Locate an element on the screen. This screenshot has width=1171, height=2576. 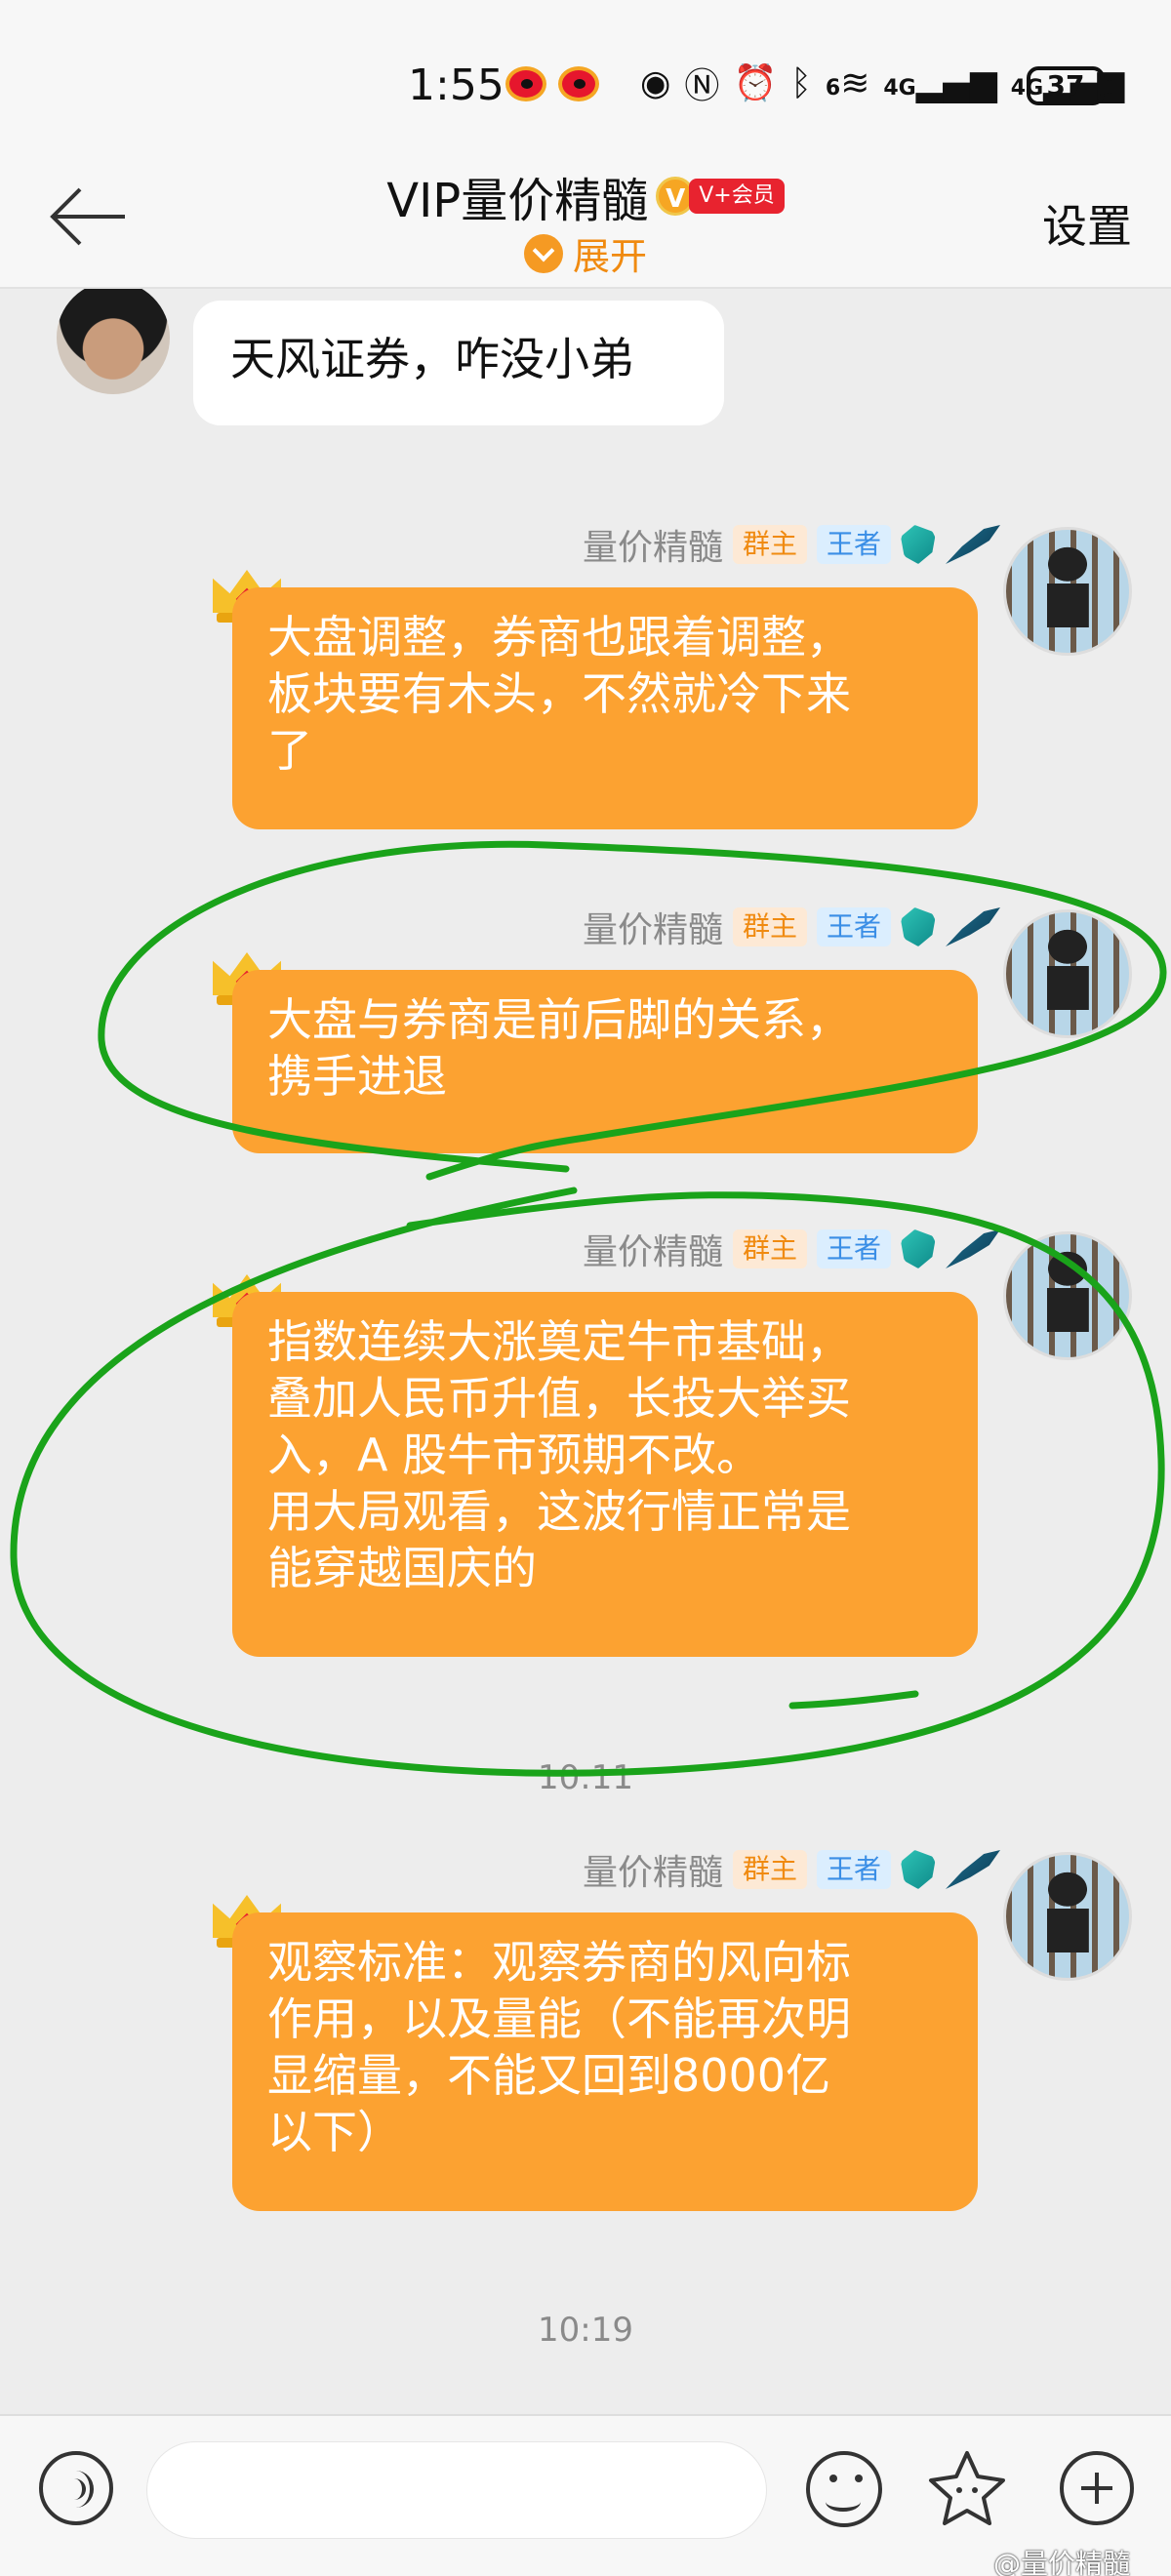
chevron-down-icon is located at coordinates (543, 253).